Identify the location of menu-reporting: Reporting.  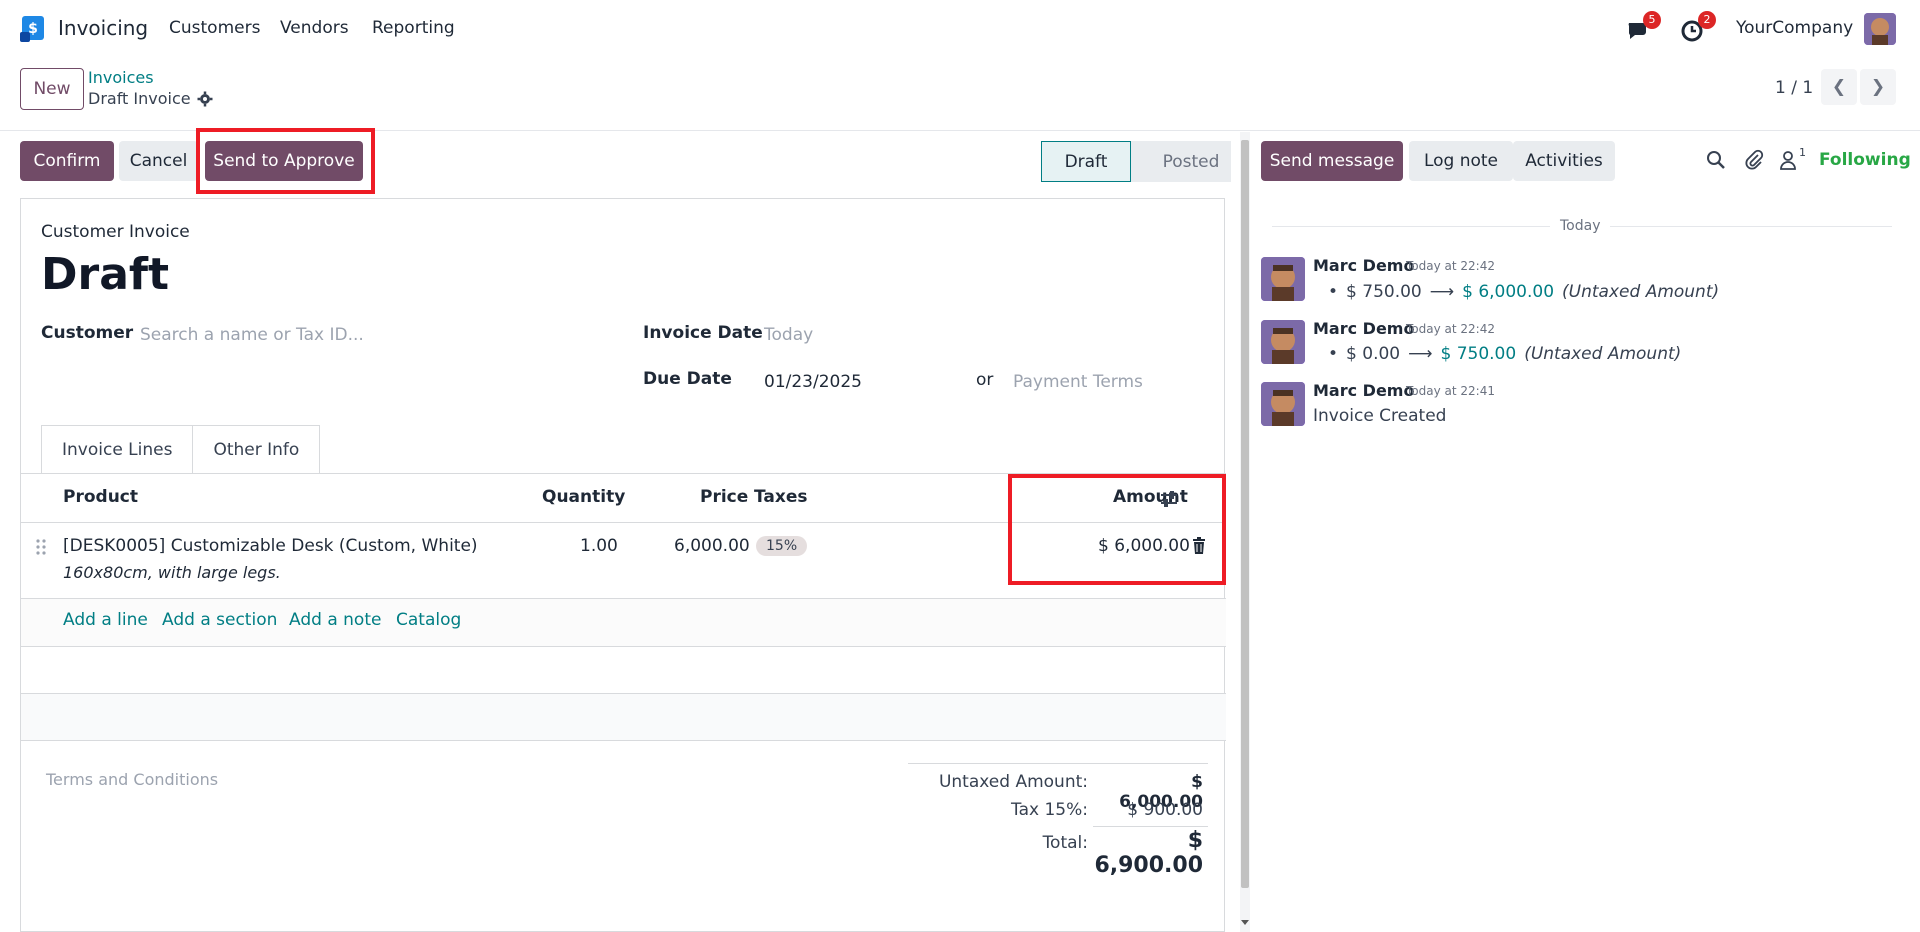
(413, 28).